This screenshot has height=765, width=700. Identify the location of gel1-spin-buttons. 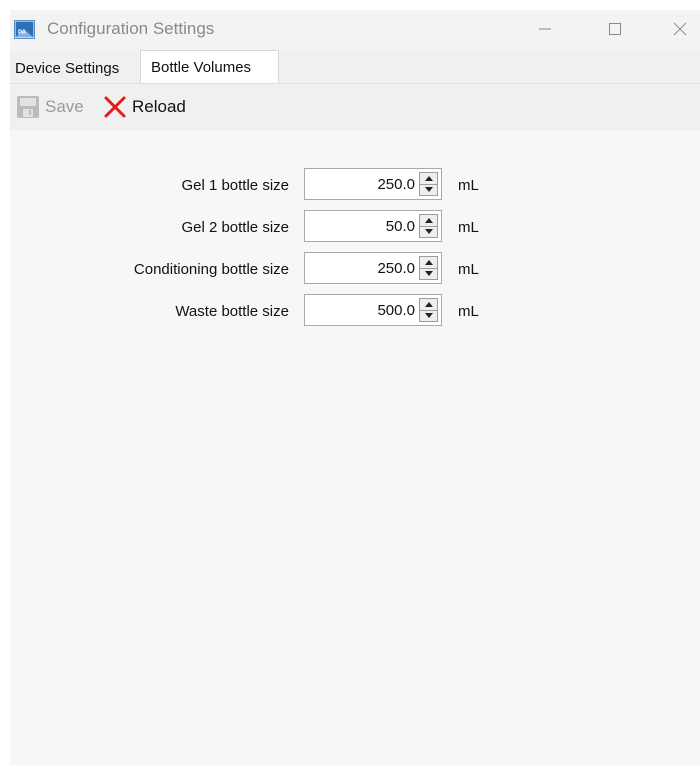
(428, 184).